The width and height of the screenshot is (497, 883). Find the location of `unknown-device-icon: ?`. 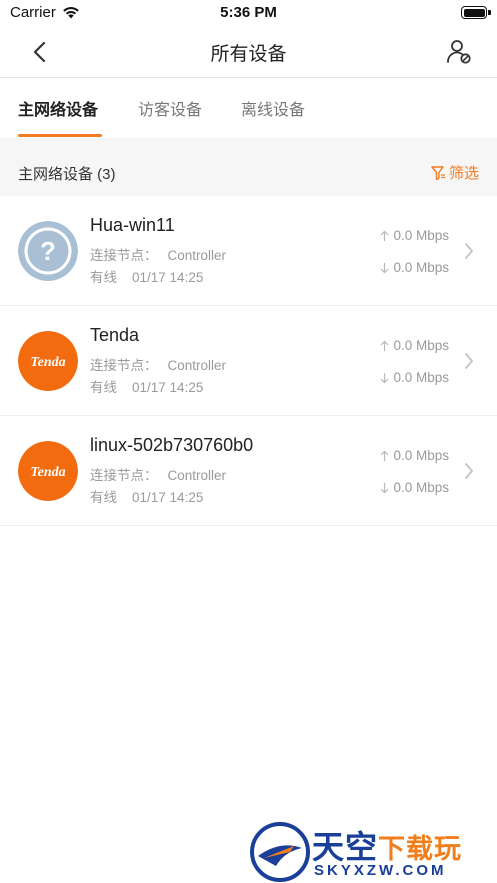

unknown-device-icon: ? is located at coordinates (48, 251).